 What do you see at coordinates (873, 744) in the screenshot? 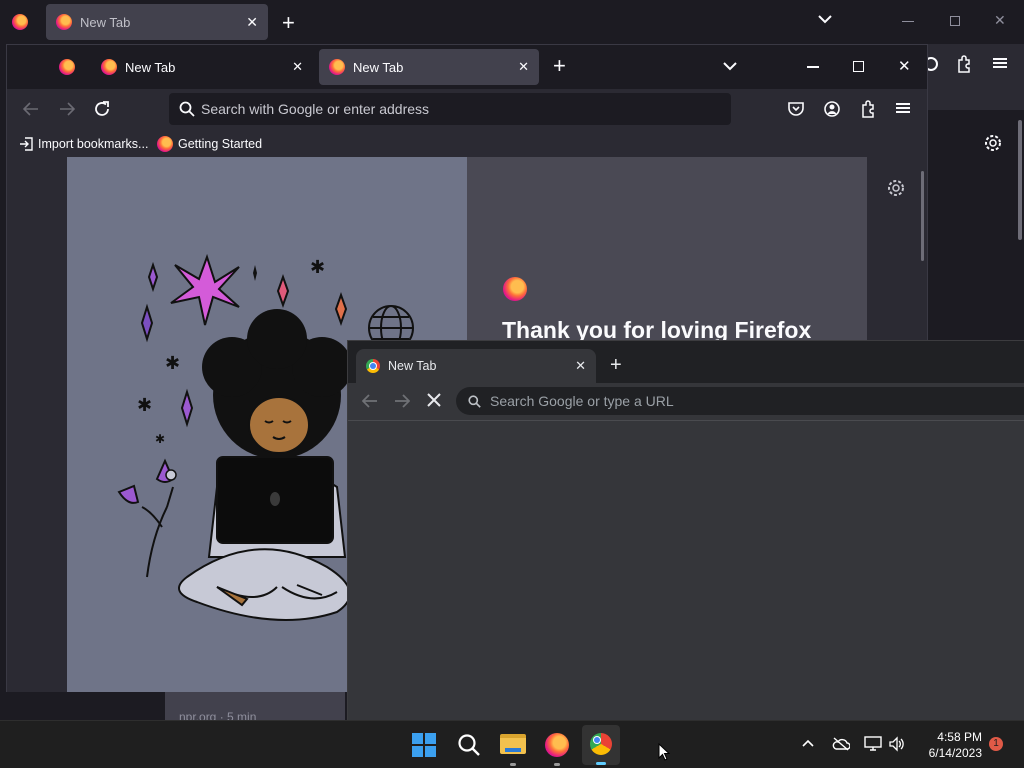
I see `network-icon` at bounding box center [873, 744].